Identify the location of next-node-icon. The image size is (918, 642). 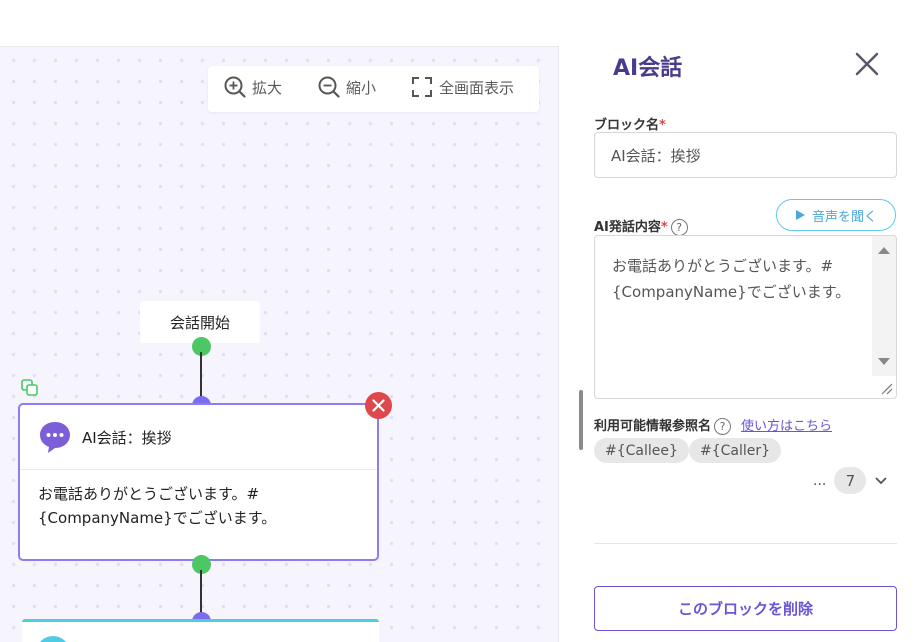
(53, 639).